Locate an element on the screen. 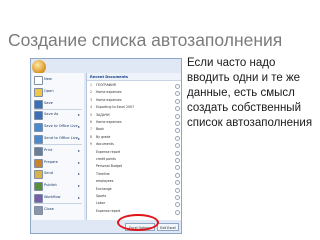 Image resolution: width=320 pixels, height=240 pixels. recent-document-item: 9 documents is located at coordinates (134, 145).